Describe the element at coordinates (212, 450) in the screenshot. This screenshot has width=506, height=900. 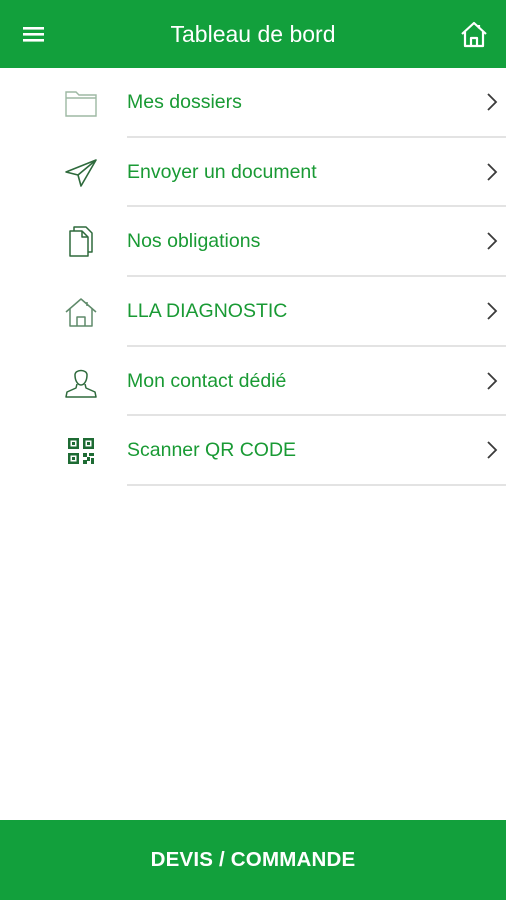
I see `menu-item-label: Scanner QR CODE` at that location.